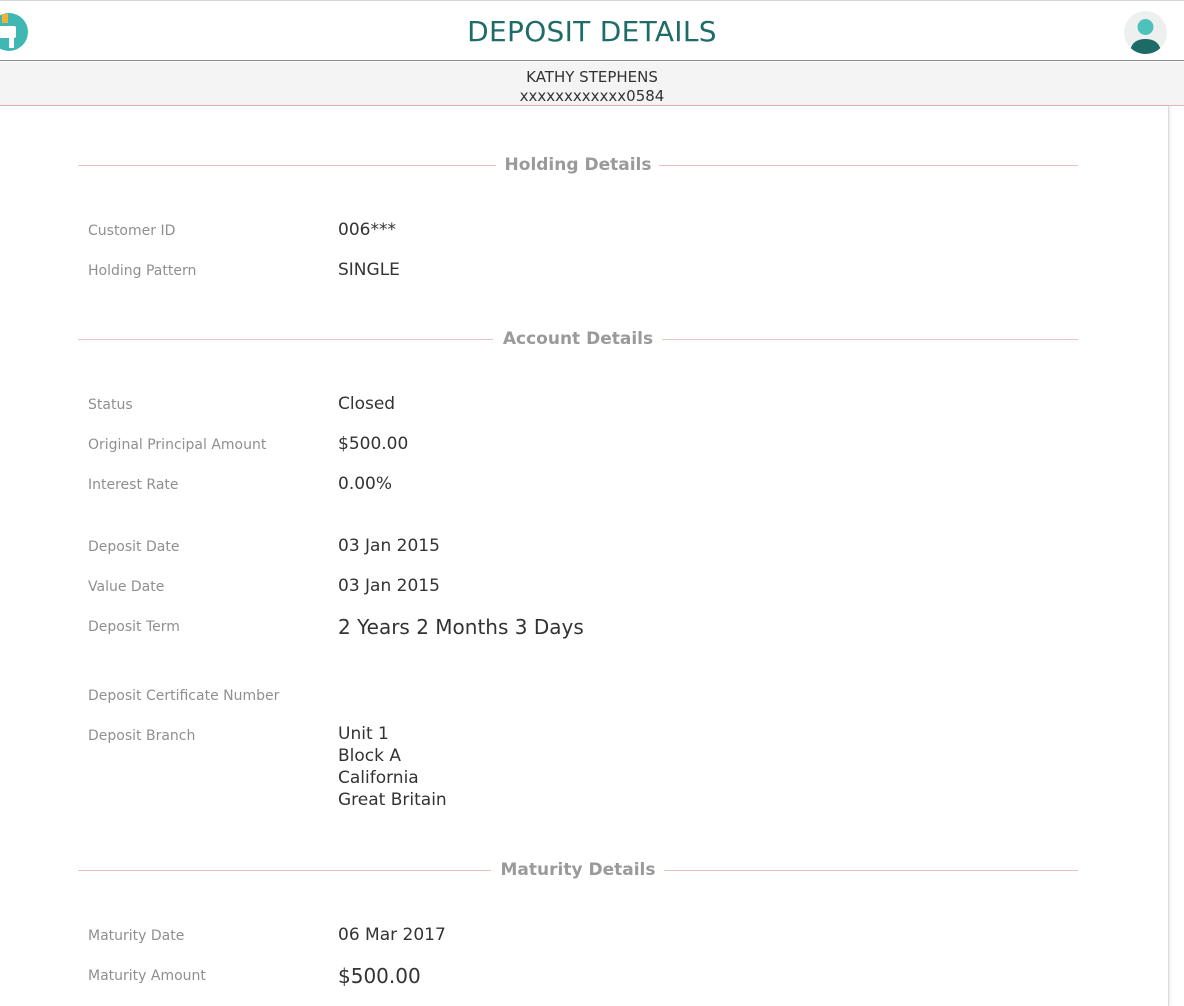  What do you see at coordinates (177, 445) in the screenshot?
I see `principal-label: Original Principal Amount` at bounding box center [177, 445].